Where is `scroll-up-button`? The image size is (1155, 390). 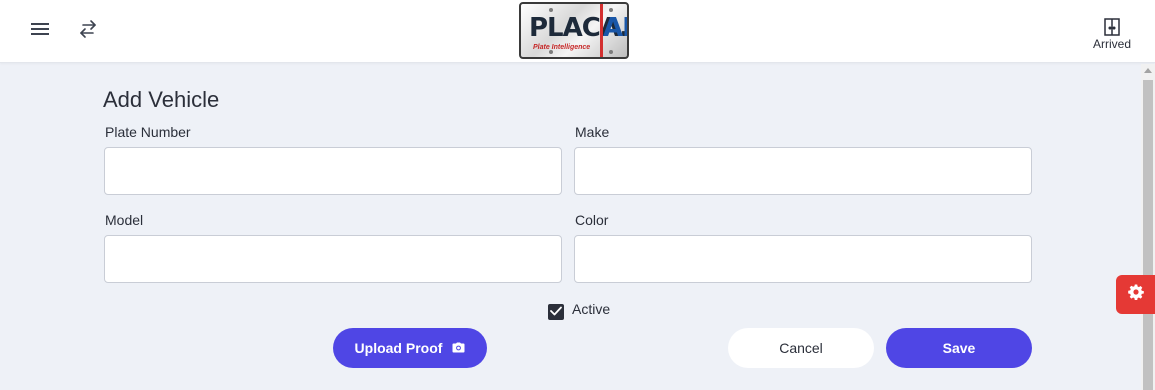
scroll-up-button is located at coordinates (1148, 71).